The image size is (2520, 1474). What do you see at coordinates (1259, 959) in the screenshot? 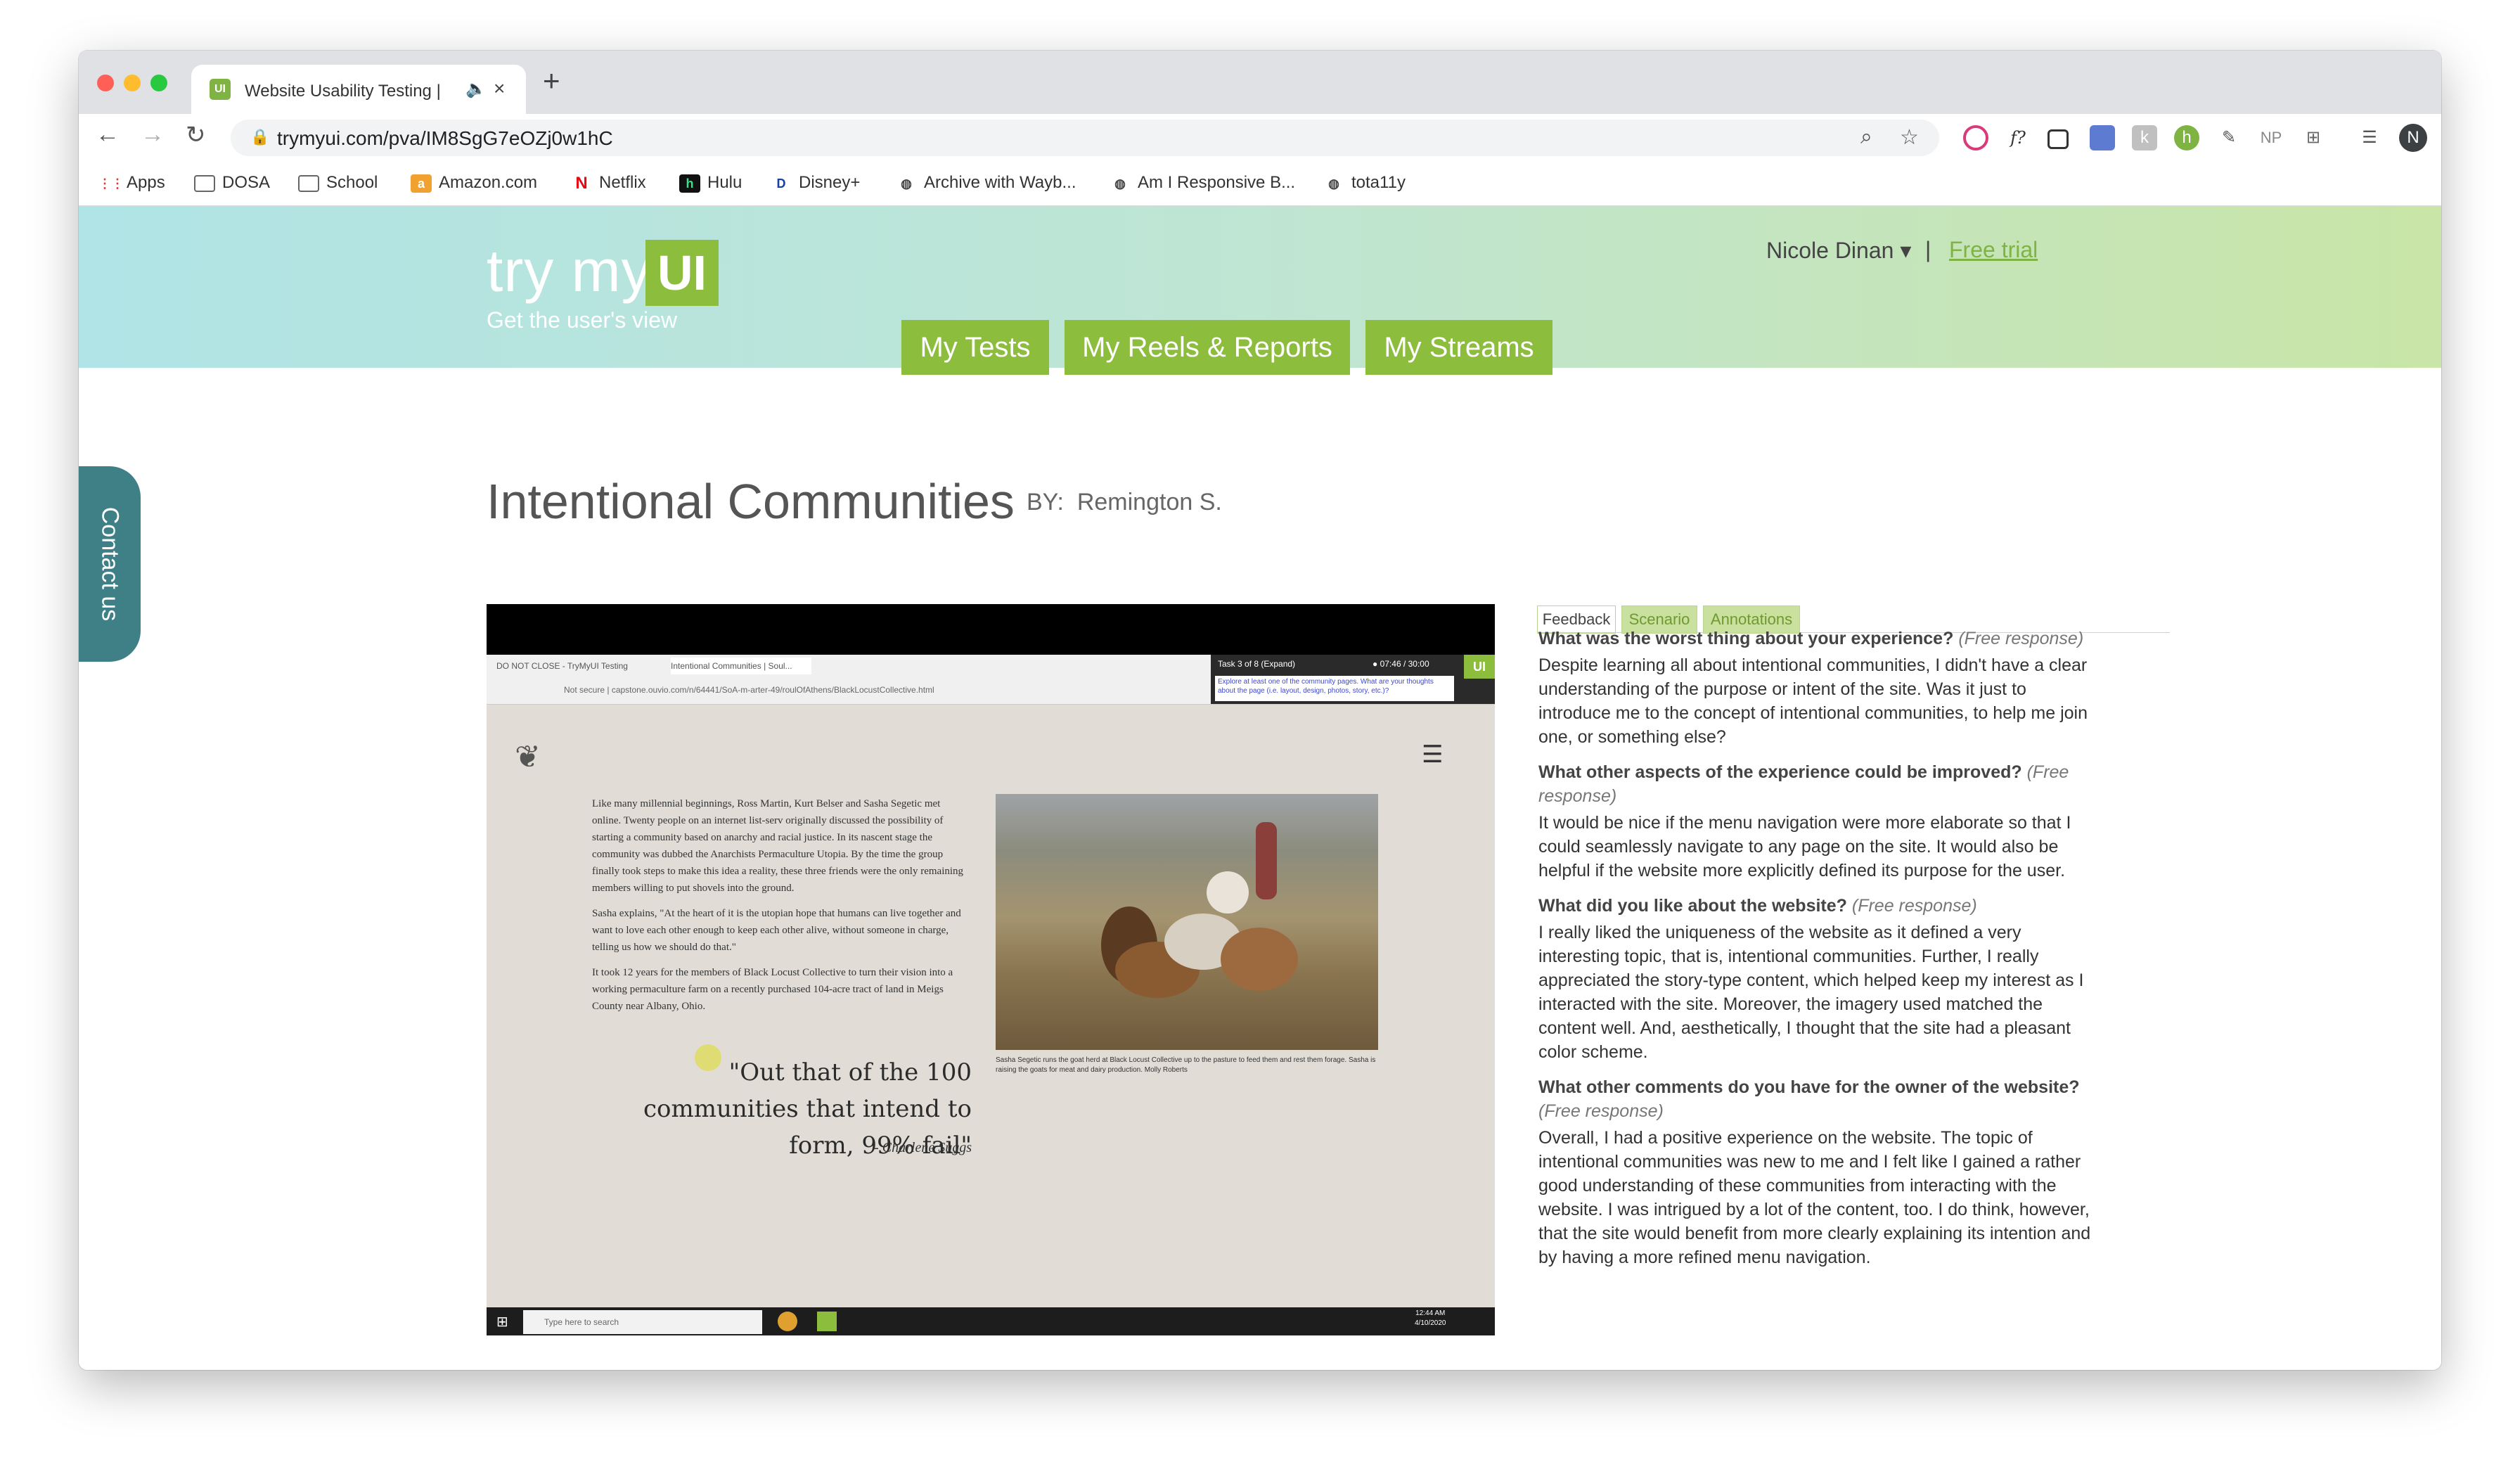
I see `goat-shape` at bounding box center [1259, 959].